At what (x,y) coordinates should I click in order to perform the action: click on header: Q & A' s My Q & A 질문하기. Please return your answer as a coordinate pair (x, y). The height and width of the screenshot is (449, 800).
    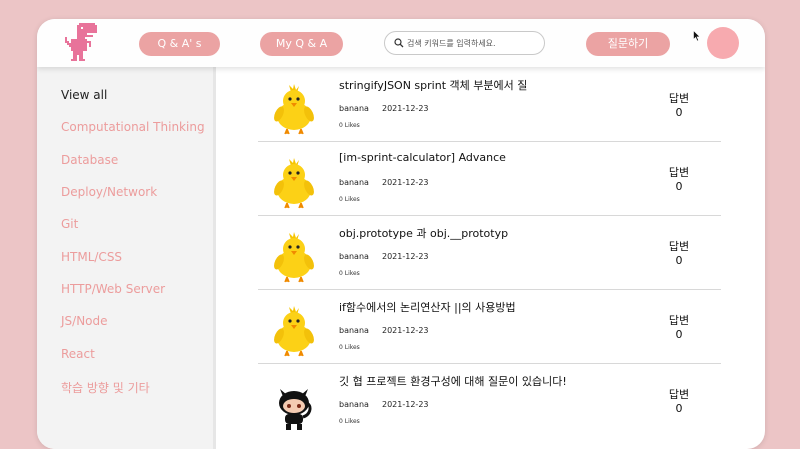
    Looking at the image, I should click on (401, 43).